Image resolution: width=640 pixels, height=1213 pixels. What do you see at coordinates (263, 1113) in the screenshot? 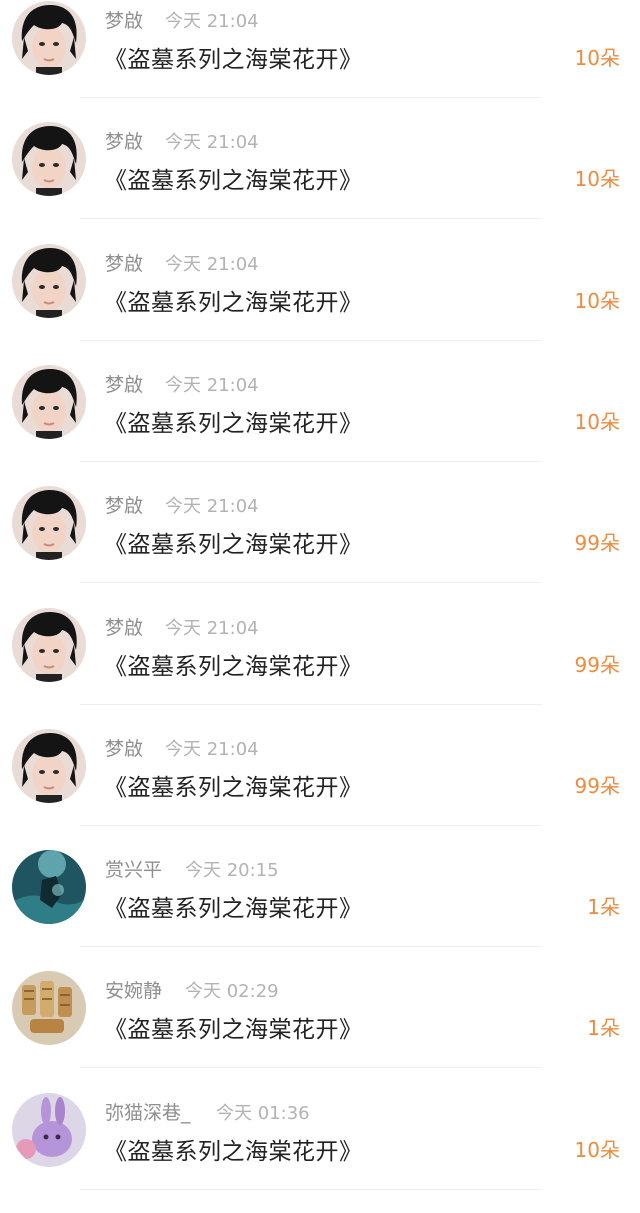
I see `gift-time: 今天 01:36` at bounding box center [263, 1113].